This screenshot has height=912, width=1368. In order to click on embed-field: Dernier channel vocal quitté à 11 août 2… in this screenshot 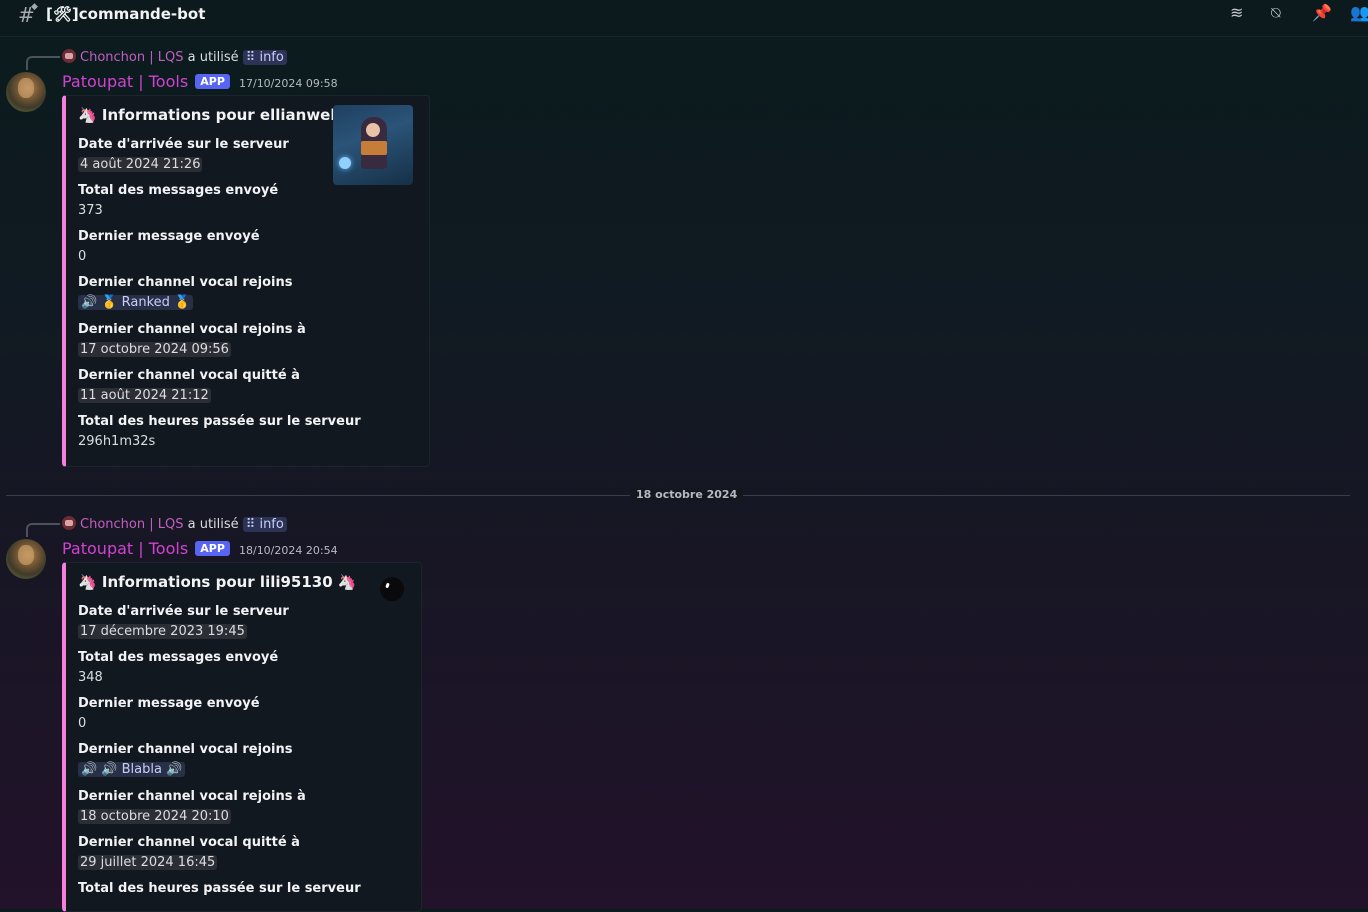, I will do `click(189, 385)`.